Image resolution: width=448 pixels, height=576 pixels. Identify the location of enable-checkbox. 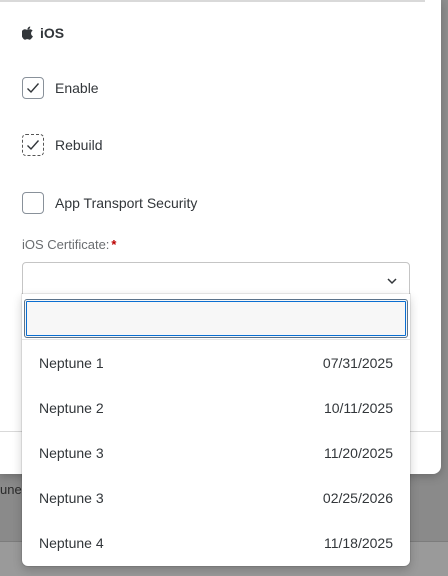
(33, 88).